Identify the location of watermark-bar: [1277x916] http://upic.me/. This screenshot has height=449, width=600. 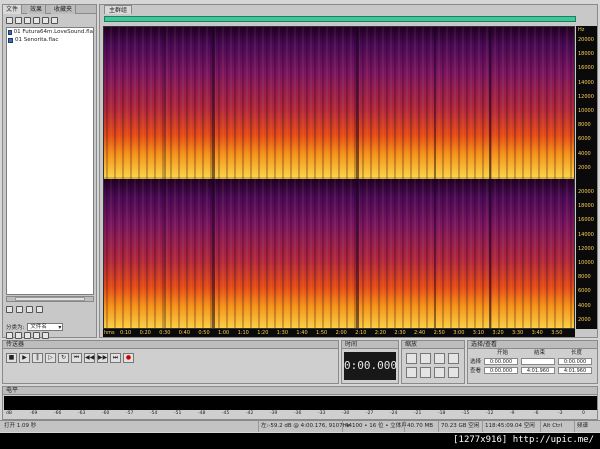
(300, 441).